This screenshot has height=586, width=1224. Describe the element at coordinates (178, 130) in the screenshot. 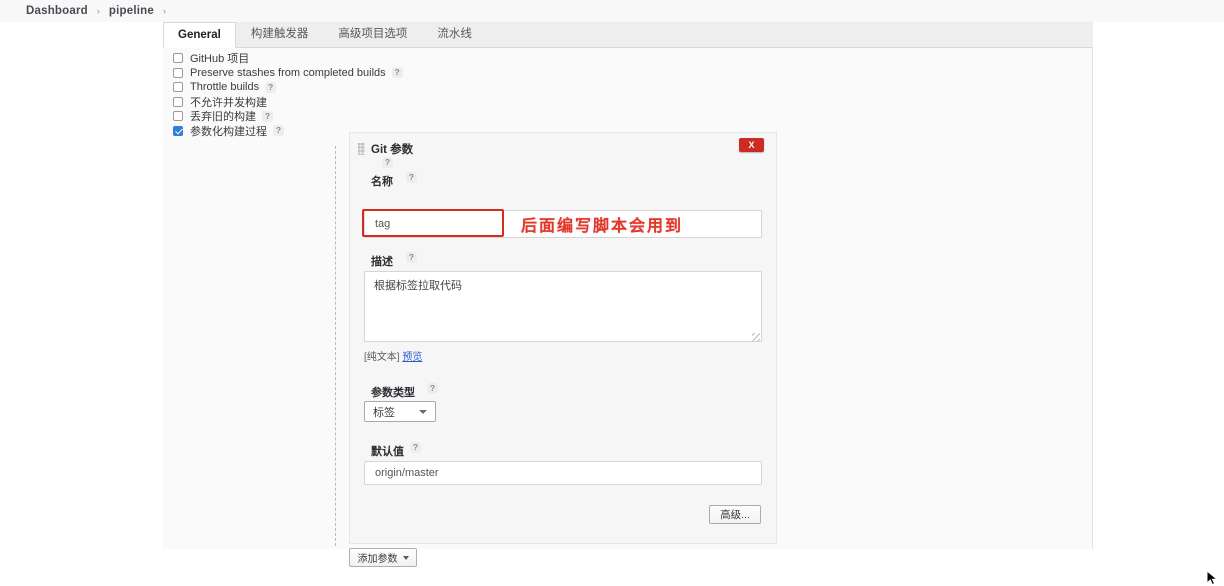

I see `checkbox-parameterized-build` at that location.